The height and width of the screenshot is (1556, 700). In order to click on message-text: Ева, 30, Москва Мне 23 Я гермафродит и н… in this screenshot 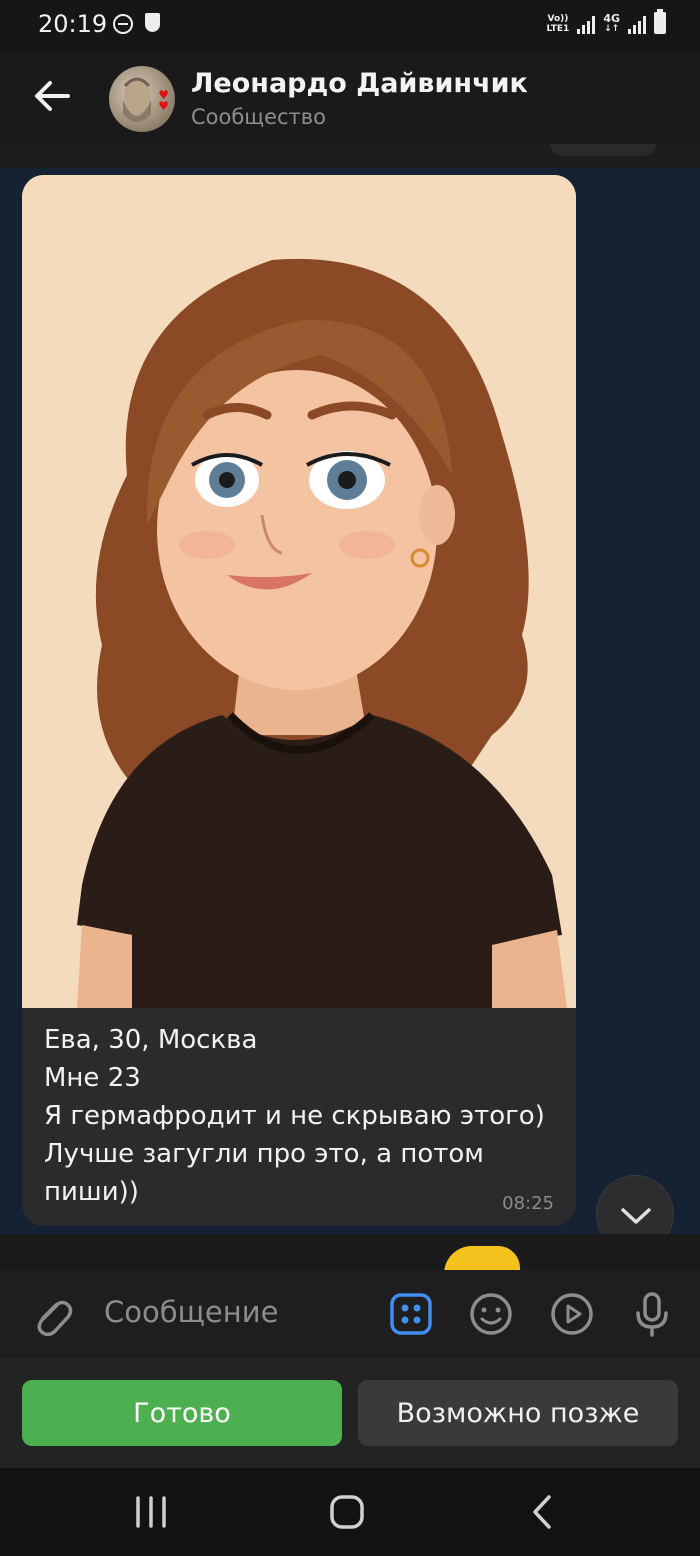, I will do `click(299, 1116)`.